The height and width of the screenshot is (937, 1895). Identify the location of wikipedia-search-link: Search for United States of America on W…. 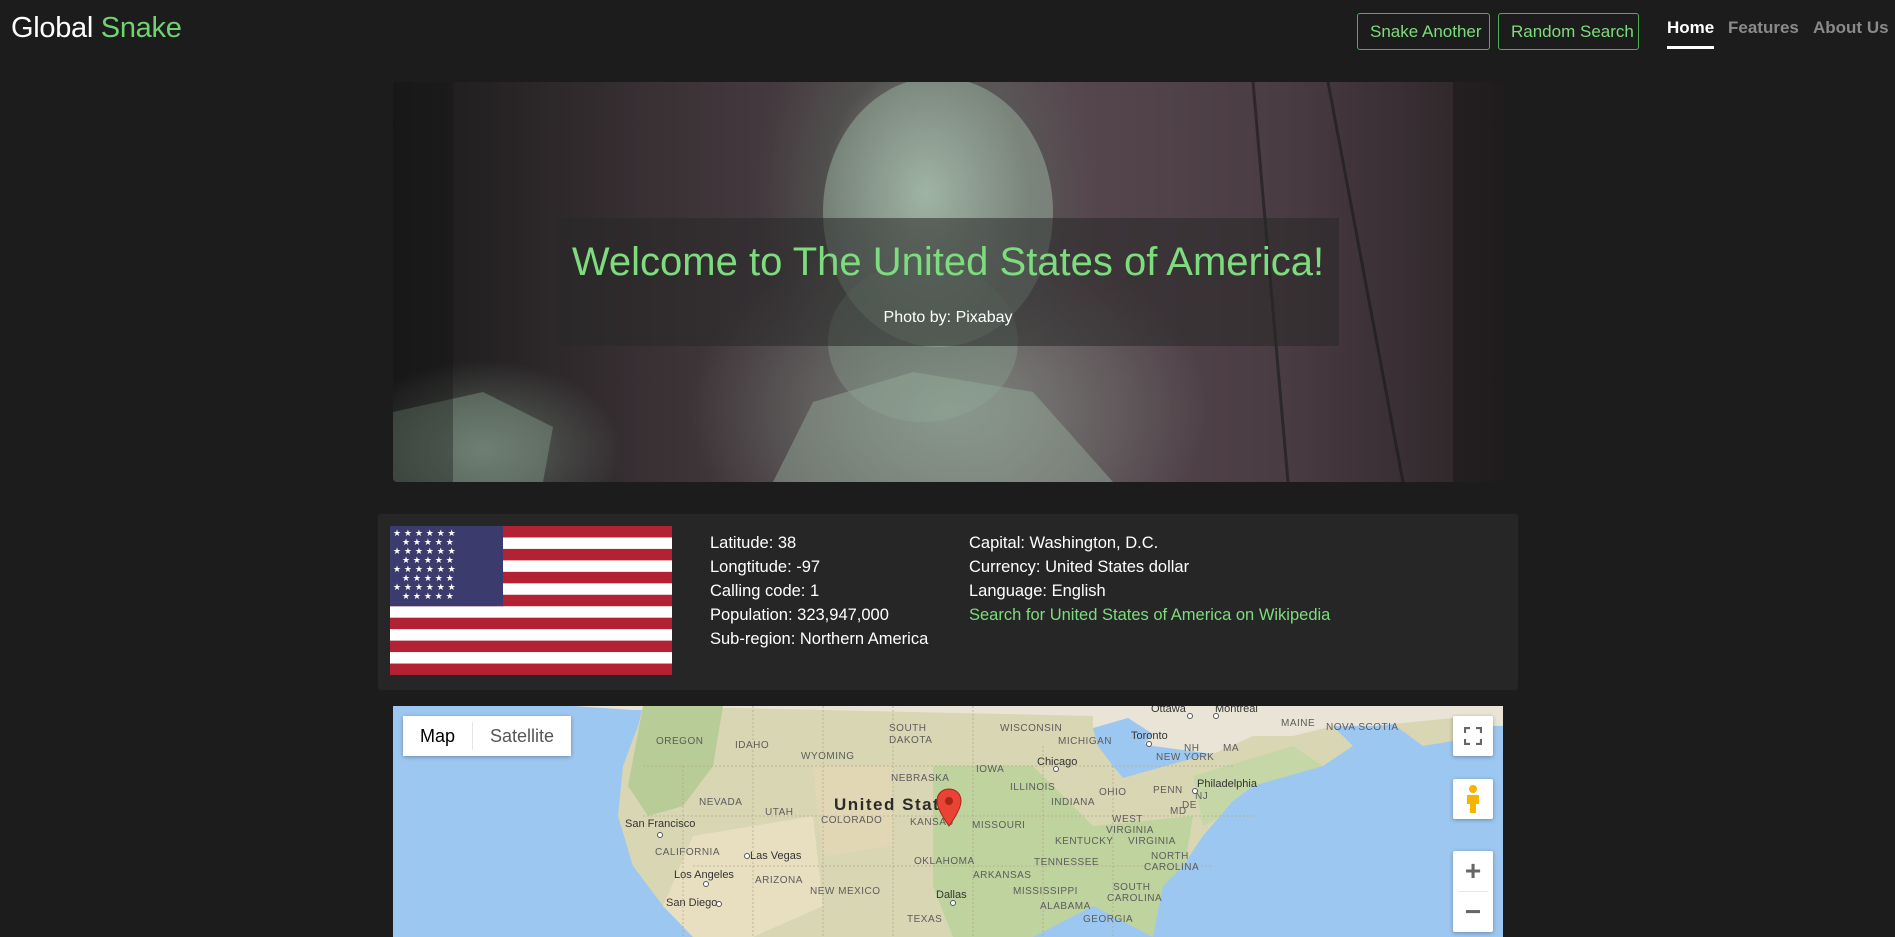
(1149, 615).